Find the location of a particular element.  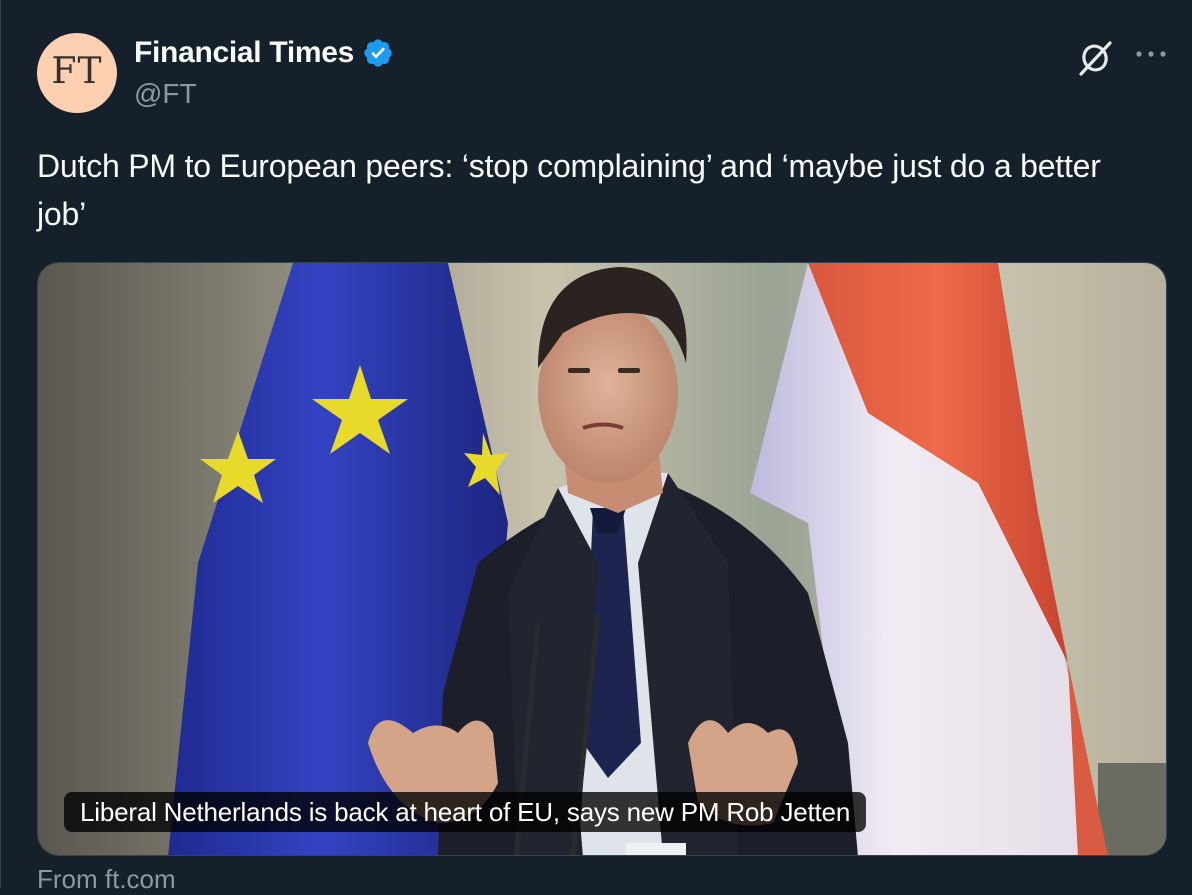

grok-button is located at coordinates (1095, 58).